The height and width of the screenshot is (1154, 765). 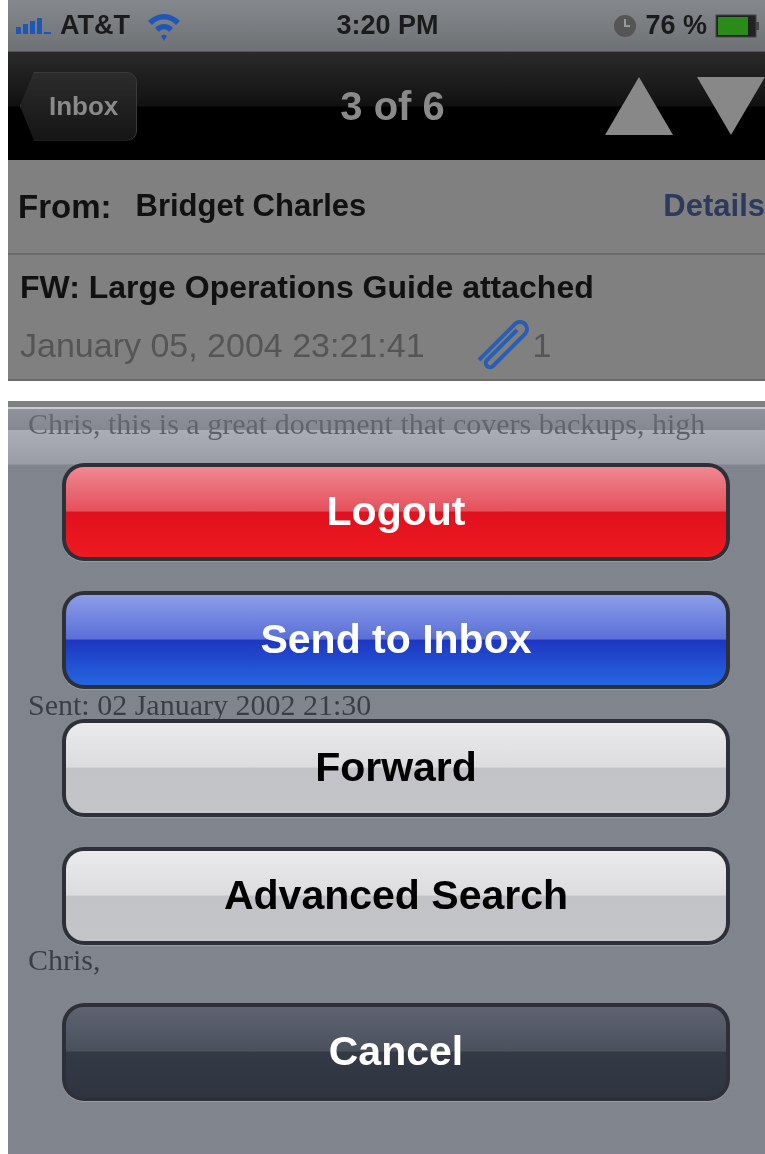 What do you see at coordinates (367, 424) in the screenshot?
I see `body-text-line: Chris, this is a great document that covers backups, high` at bounding box center [367, 424].